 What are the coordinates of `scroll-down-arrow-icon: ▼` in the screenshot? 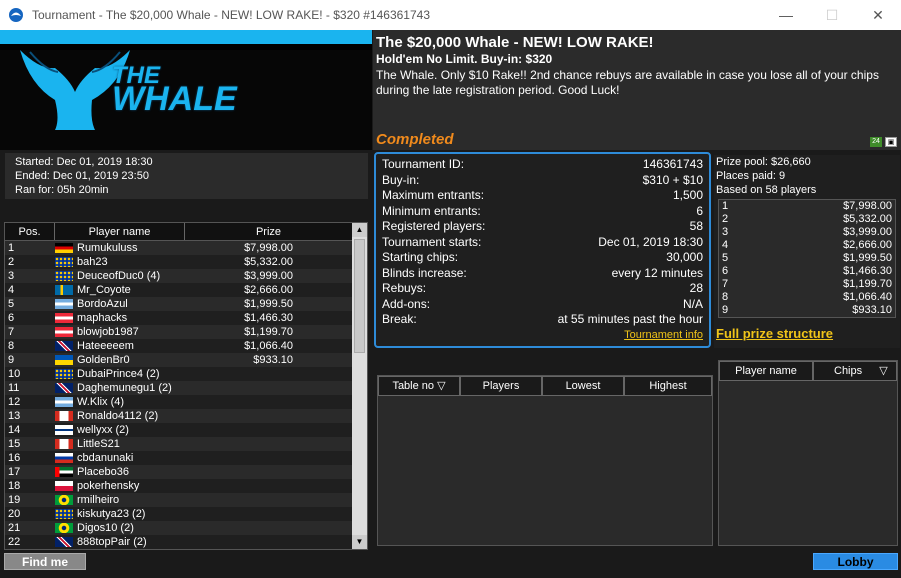 It's located at (359, 542).